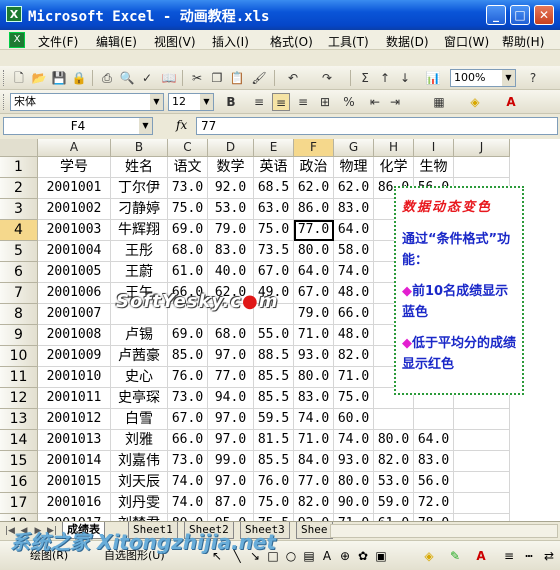 This screenshot has height=570, width=560. What do you see at coordinates (74, 209) in the screenshot?
I see `cell-a3: 2001002` at bounding box center [74, 209].